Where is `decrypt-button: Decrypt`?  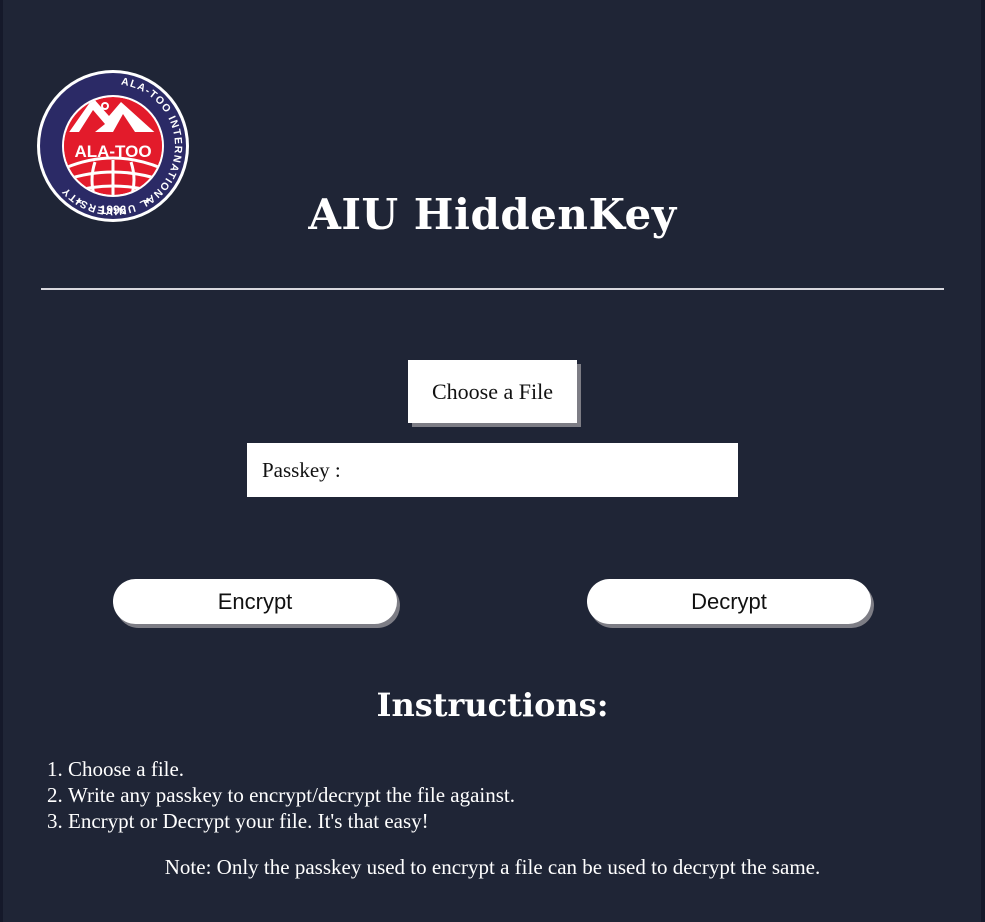
decrypt-button: Decrypt is located at coordinates (729, 601).